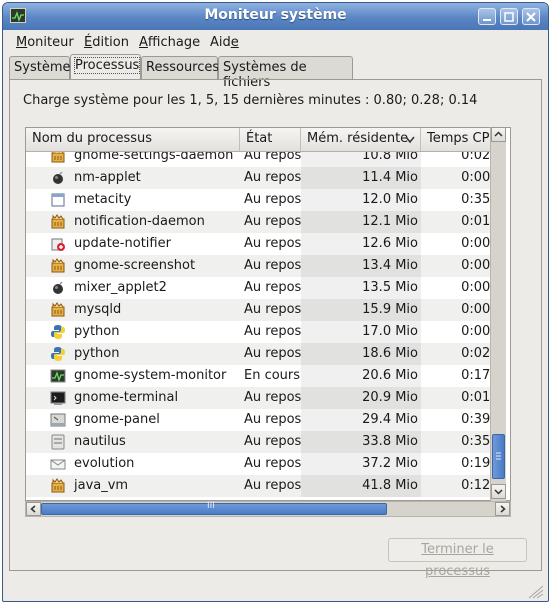  What do you see at coordinates (58, 442) in the screenshot?
I see `file-manager-icon` at bounding box center [58, 442].